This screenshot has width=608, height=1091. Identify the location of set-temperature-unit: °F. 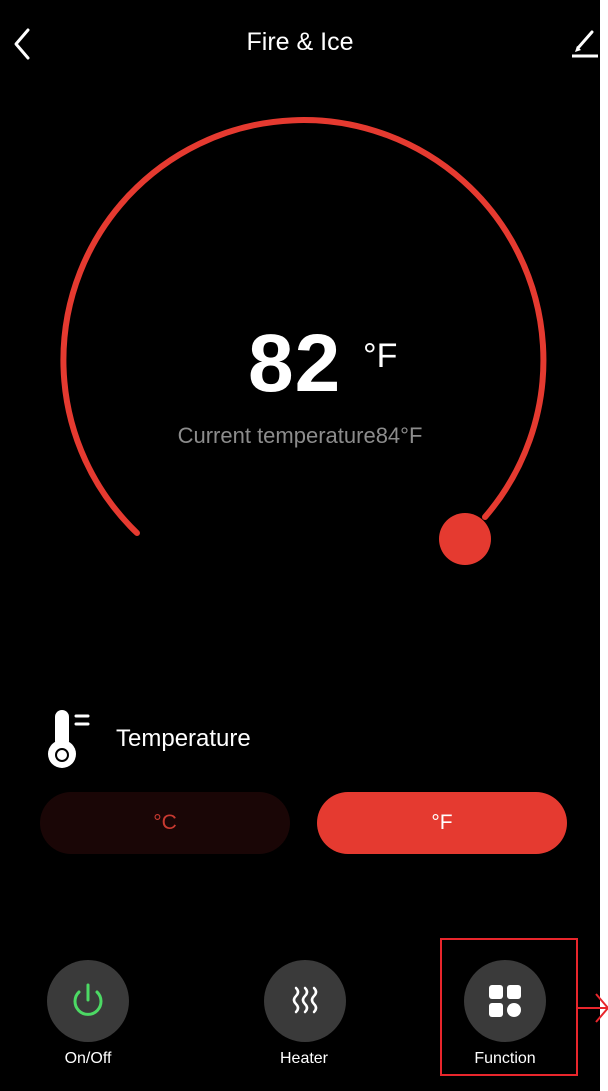
(380, 356).